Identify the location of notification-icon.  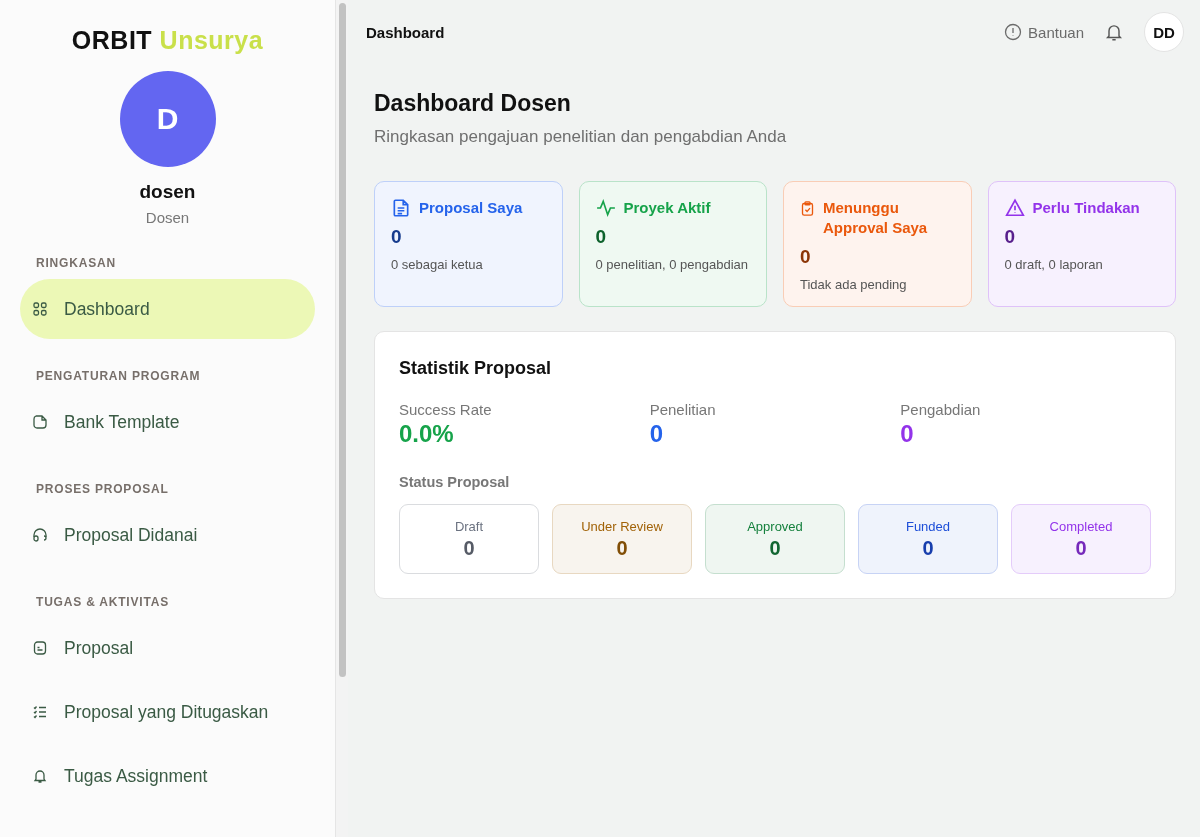
(1114, 32).